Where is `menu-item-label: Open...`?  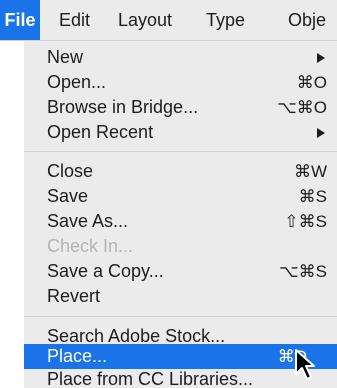
menu-item-label: Open... is located at coordinates (77, 82).